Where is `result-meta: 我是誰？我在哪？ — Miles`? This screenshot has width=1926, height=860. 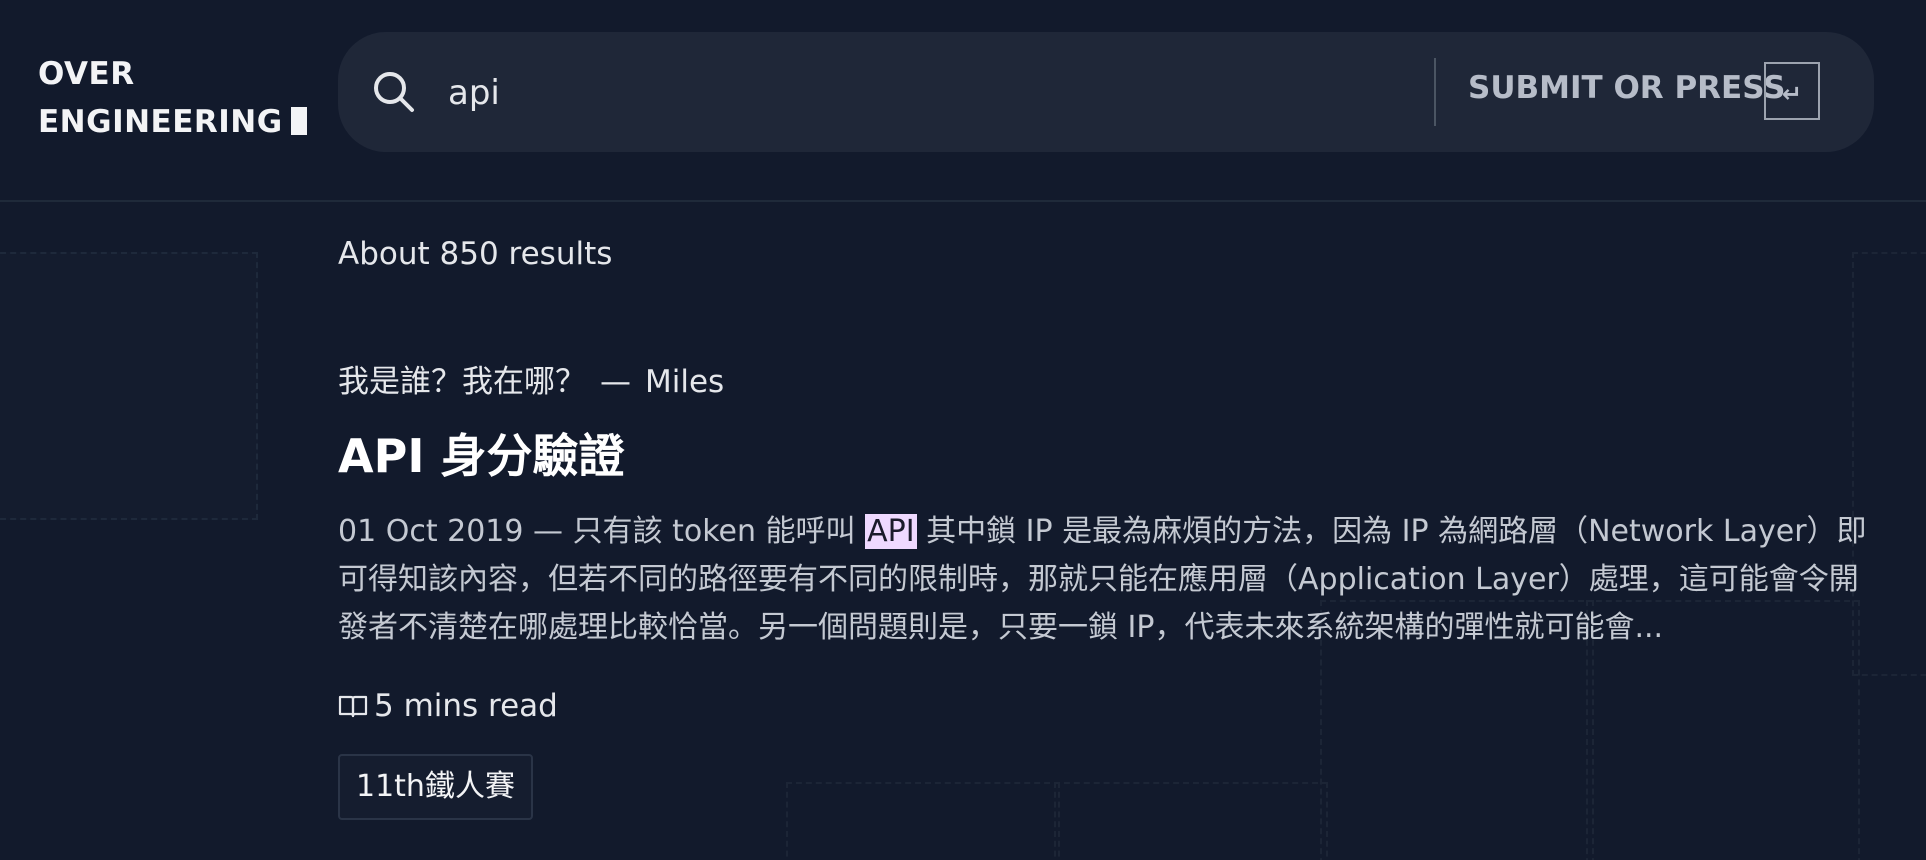 result-meta: 我是誰？我在哪？ — Miles is located at coordinates (531, 378).